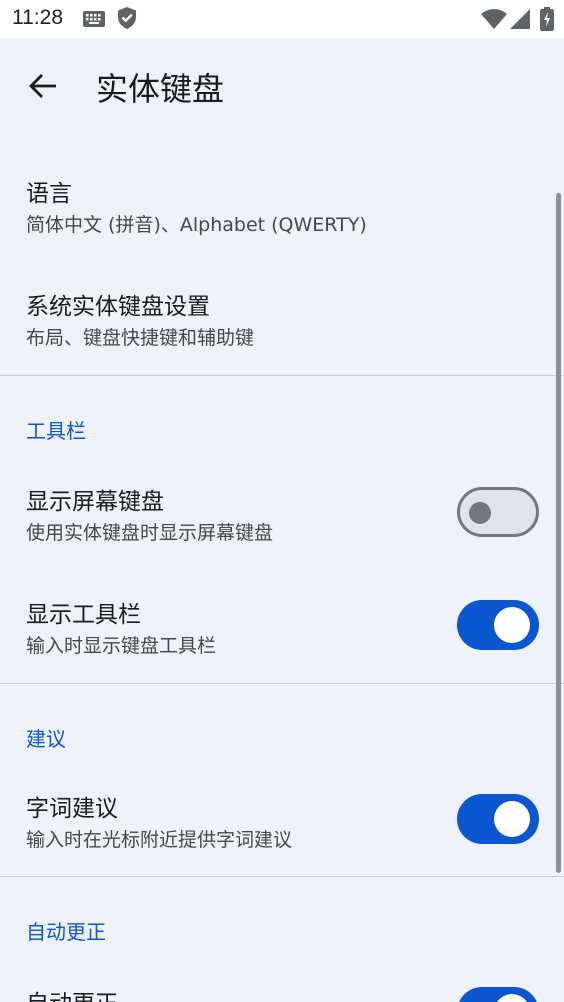  What do you see at coordinates (150, 533) in the screenshot?
I see `show-onscreen-keyboard-summary: 使用实体键盘时显示屏幕键盘` at bounding box center [150, 533].